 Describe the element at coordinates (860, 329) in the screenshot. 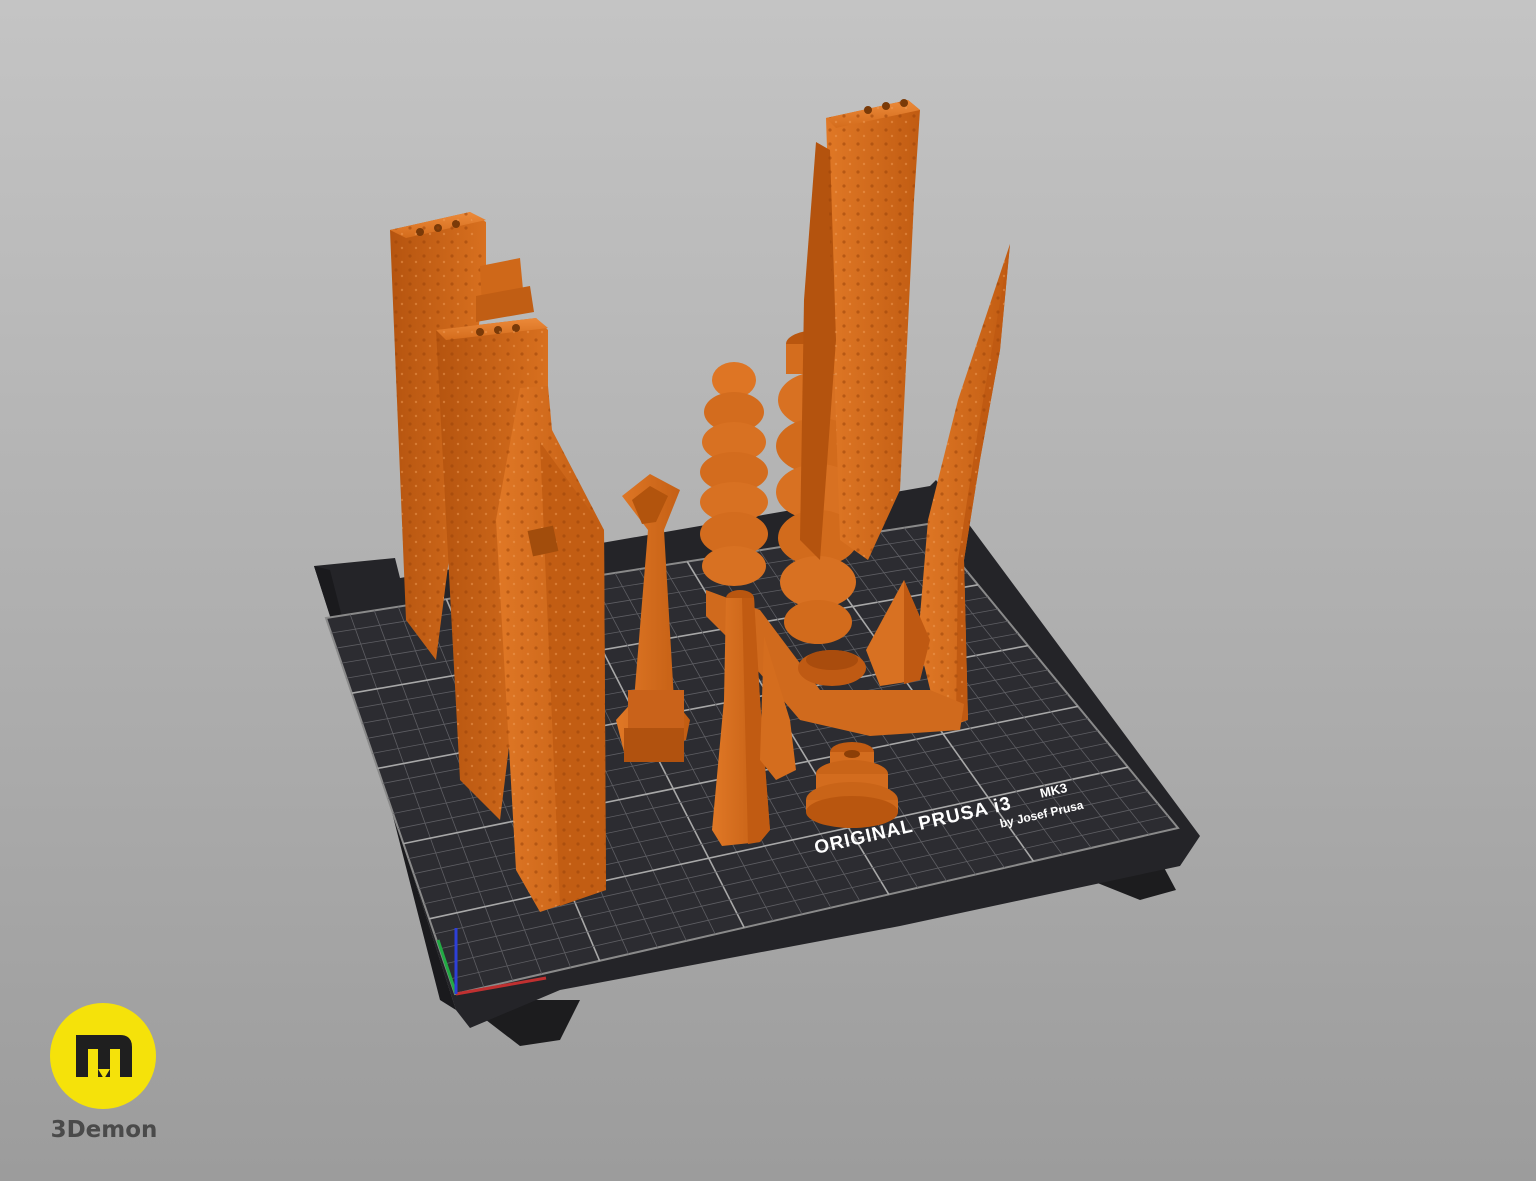

I see `model-tall-panel-right` at that location.